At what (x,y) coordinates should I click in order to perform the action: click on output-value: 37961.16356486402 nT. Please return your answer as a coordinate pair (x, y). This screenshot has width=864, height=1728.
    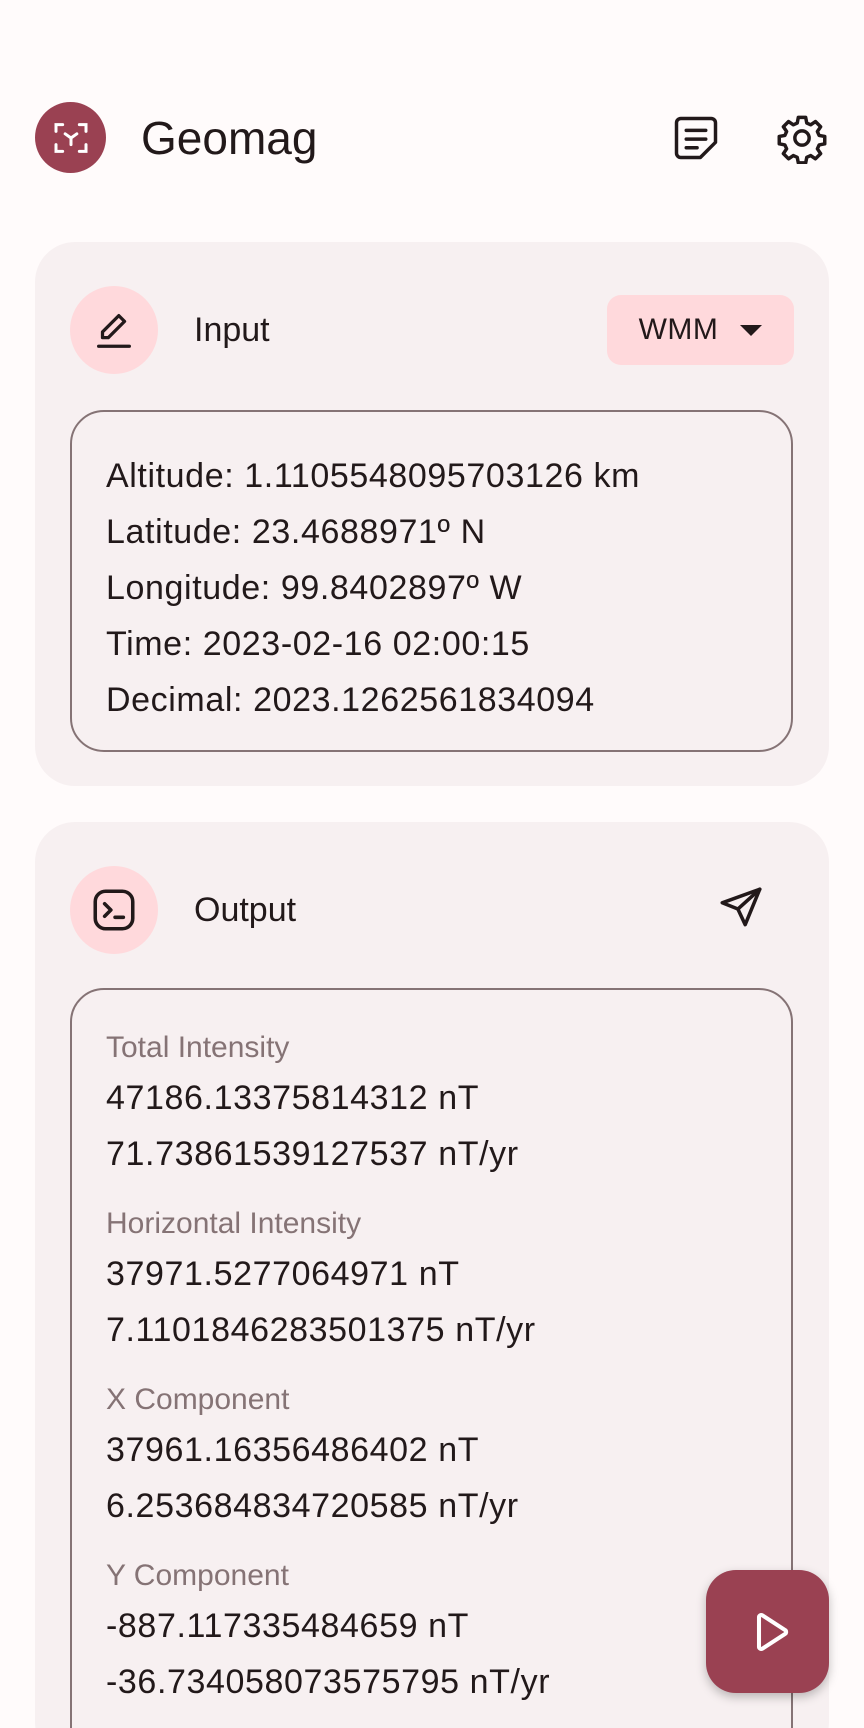
    Looking at the image, I should click on (293, 1450).